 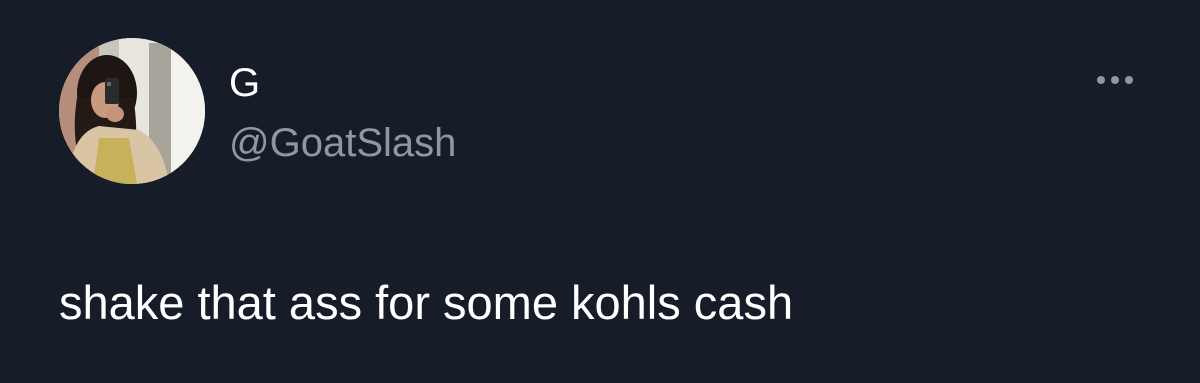 What do you see at coordinates (342, 143) in the screenshot?
I see `user-handle: @GoatSlash` at bounding box center [342, 143].